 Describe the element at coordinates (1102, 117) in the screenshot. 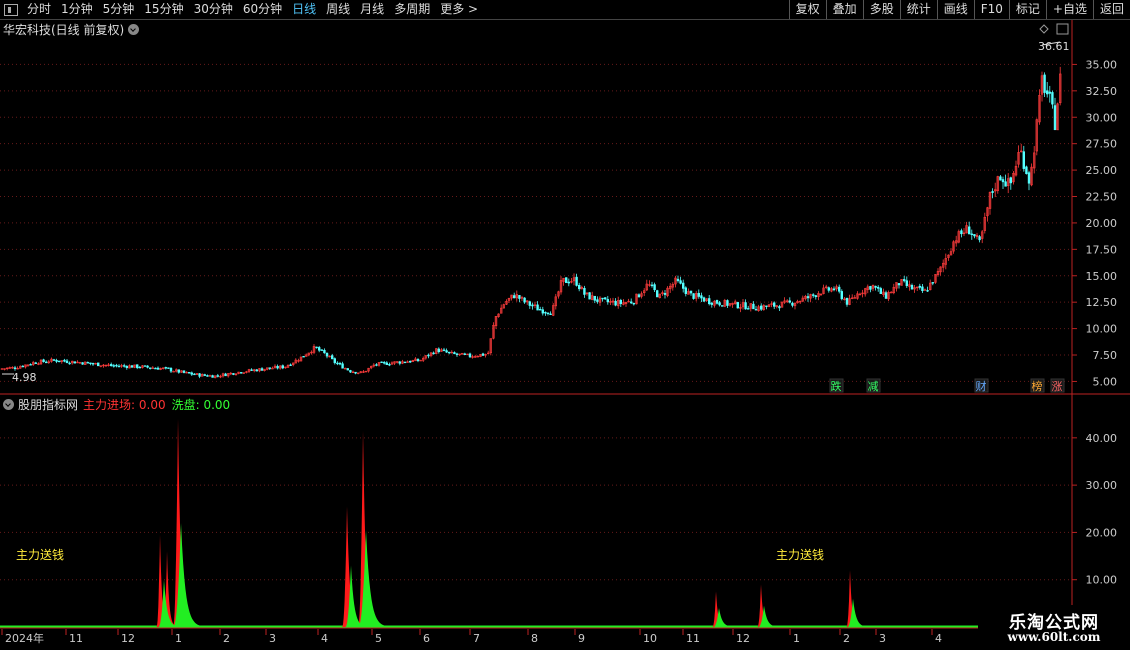

I see `y-tick-label: 30.00` at that location.